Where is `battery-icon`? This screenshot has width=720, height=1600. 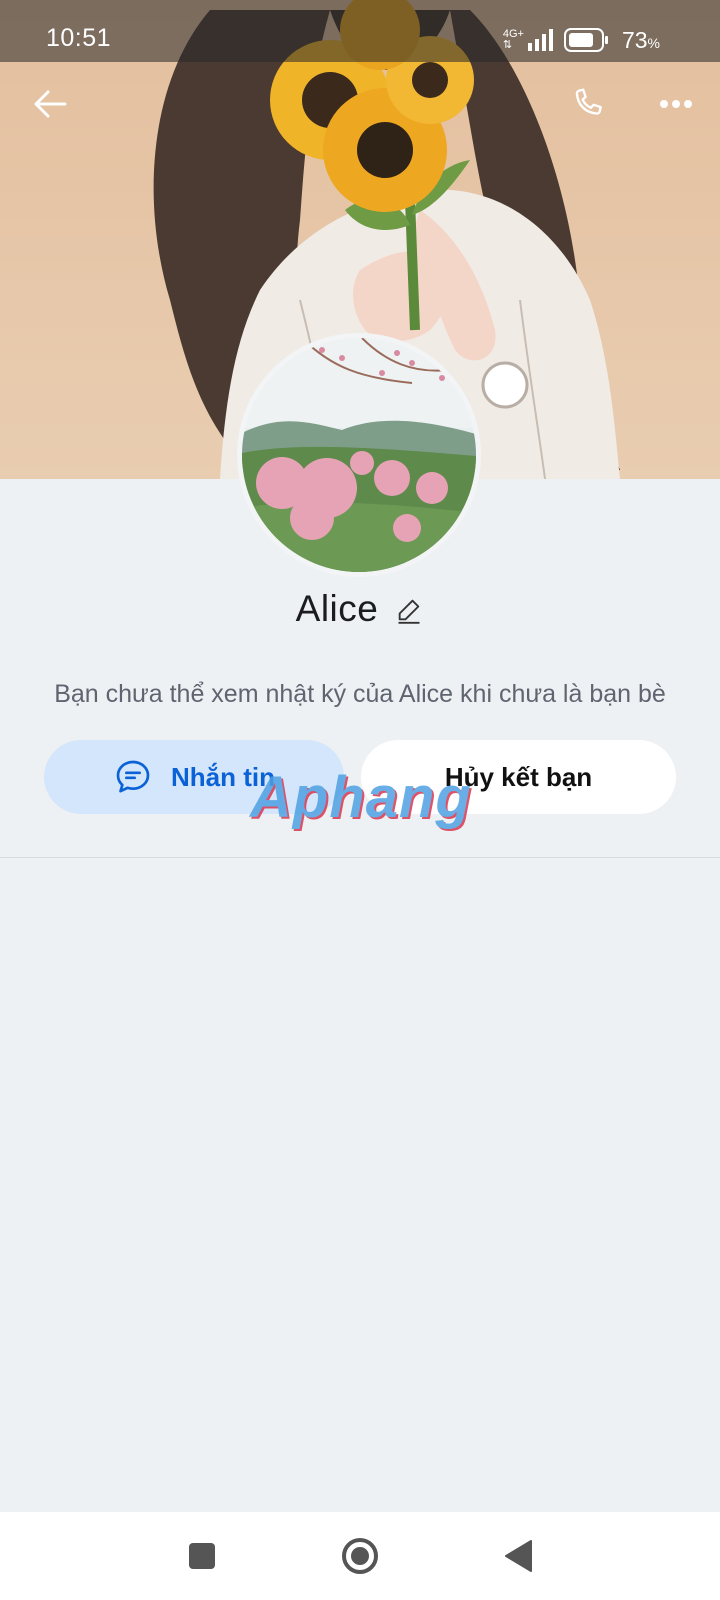
battery-icon is located at coordinates (585, 40).